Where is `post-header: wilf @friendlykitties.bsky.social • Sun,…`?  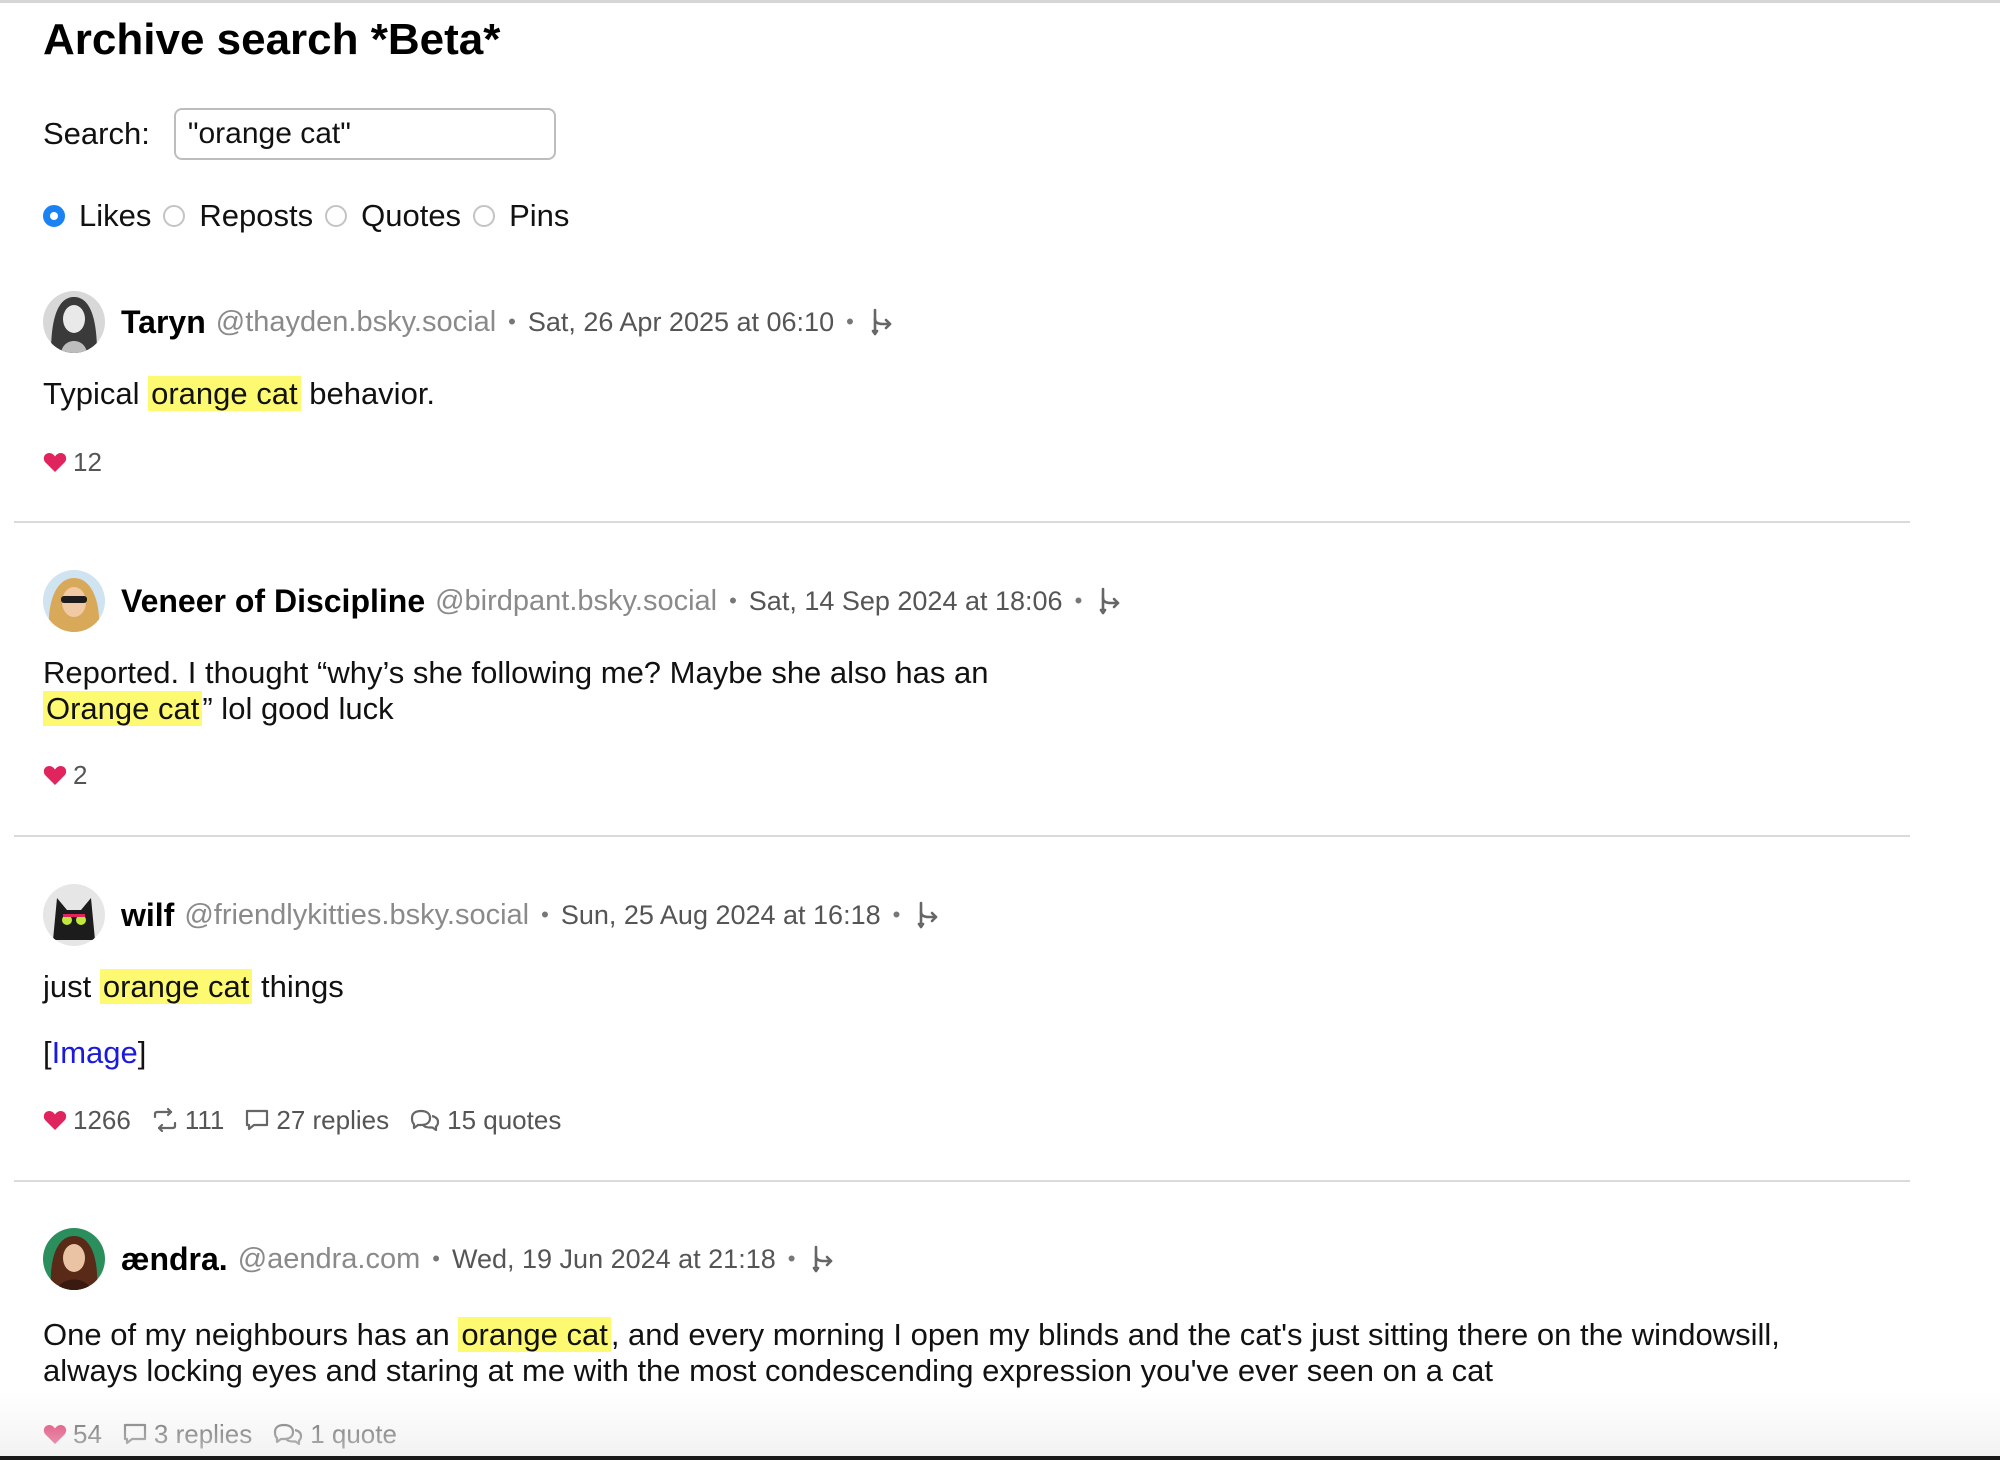
post-header: wilf @friendlykitties.bsky.social • Sun,… is located at coordinates (492, 915).